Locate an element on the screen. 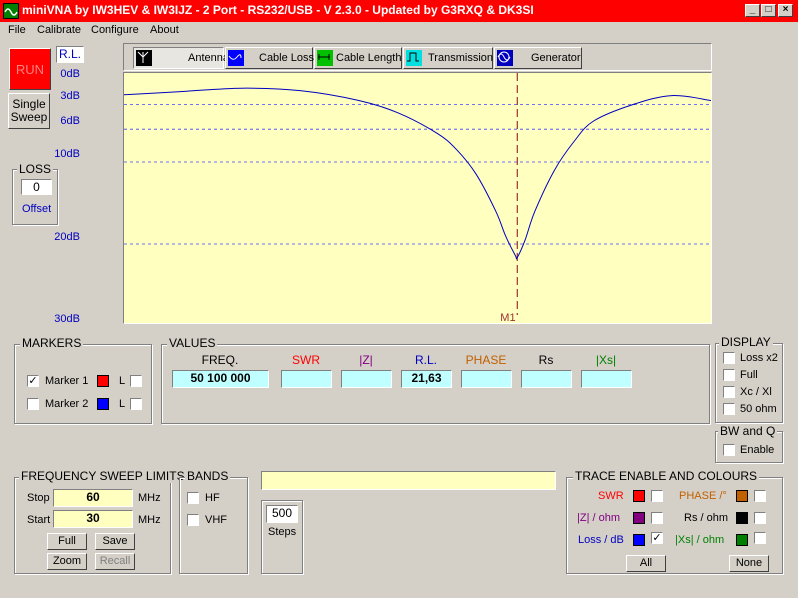 The image size is (798, 598). cable-loss-icon is located at coordinates (236, 58).